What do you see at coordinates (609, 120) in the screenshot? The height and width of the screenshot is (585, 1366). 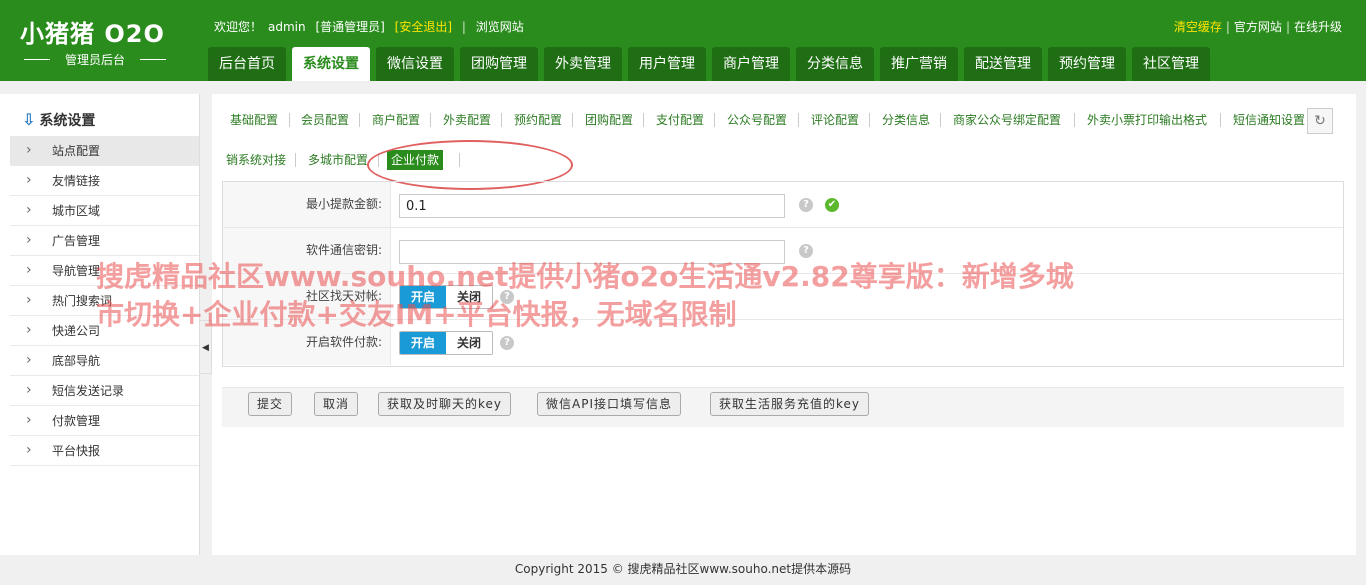 I see `subtab-group-buy: 团购配置` at bounding box center [609, 120].